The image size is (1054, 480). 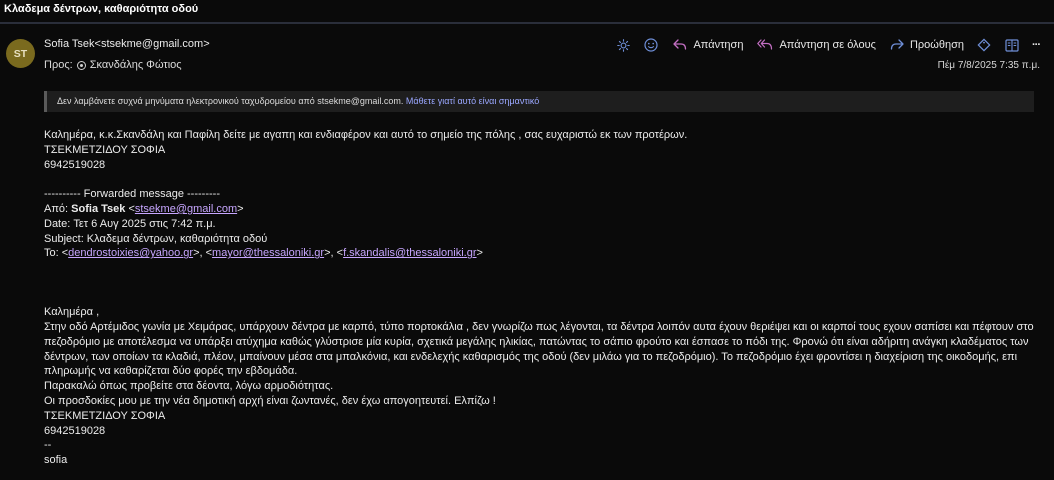 What do you see at coordinates (472, 101) in the screenshot?
I see `notice-link: Μάθετε γιατί αυτό είναι σημαντικό` at bounding box center [472, 101].